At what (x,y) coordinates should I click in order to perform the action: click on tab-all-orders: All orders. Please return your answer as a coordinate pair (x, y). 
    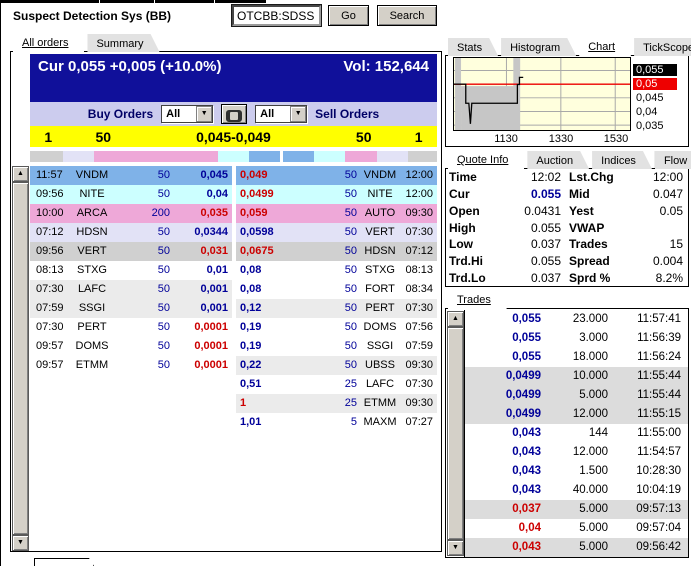
    Looking at the image, I should click on (48, 42).